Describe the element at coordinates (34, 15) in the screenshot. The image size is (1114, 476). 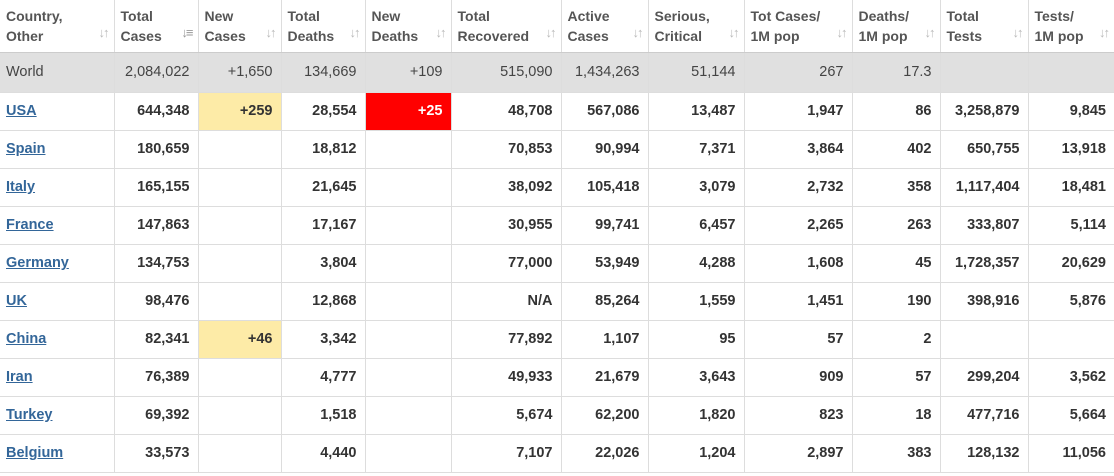
I see `column-header-label: Country,` at that location.